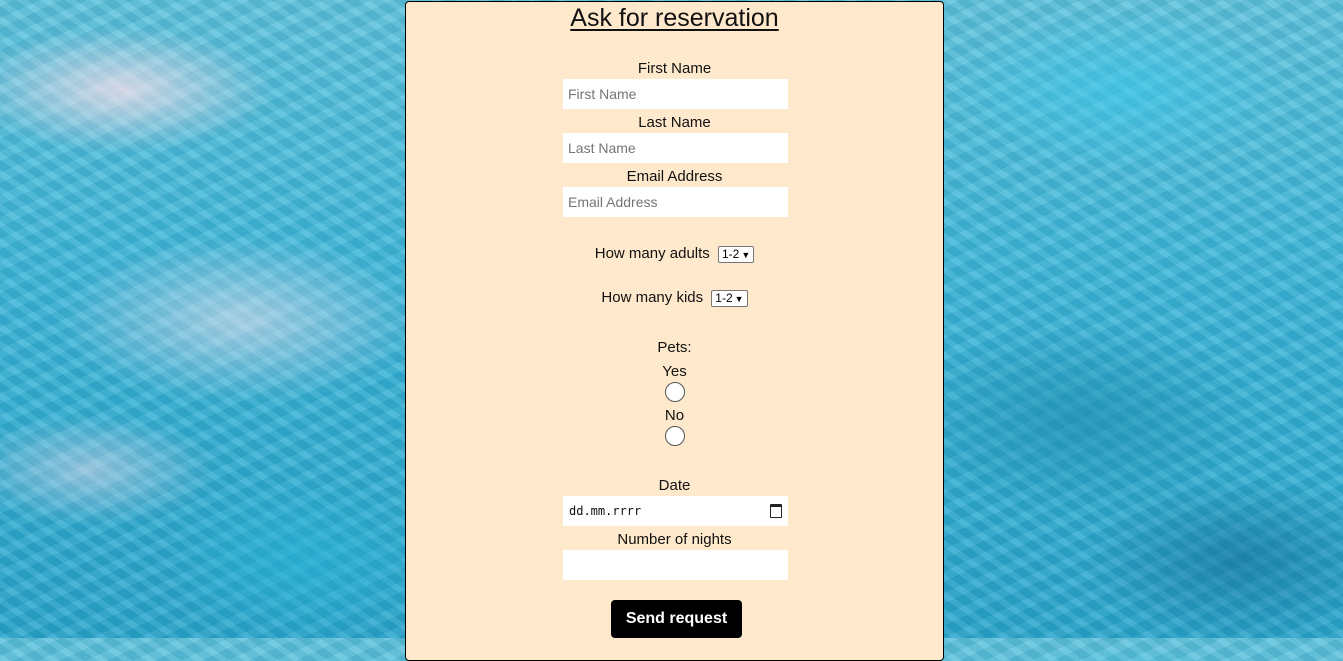 Image resolution: width=1343 pixels, height=661 pixels. I want to click on send-request-button: Send request, so click(676, 619).